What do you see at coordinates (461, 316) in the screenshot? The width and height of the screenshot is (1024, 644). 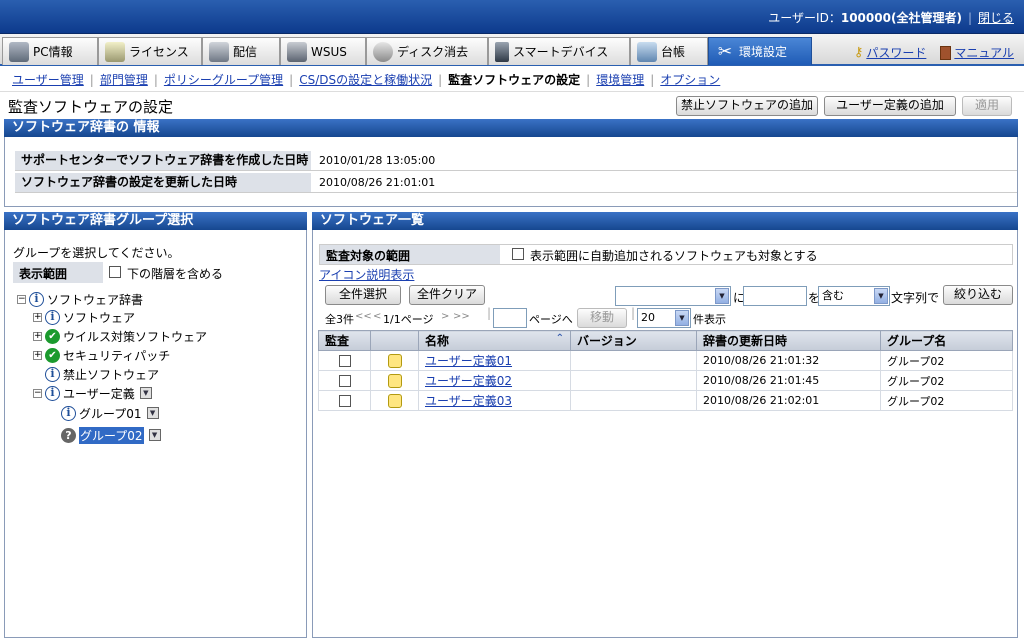 I see `pager-last: >>` at bounding box center [461, 316].